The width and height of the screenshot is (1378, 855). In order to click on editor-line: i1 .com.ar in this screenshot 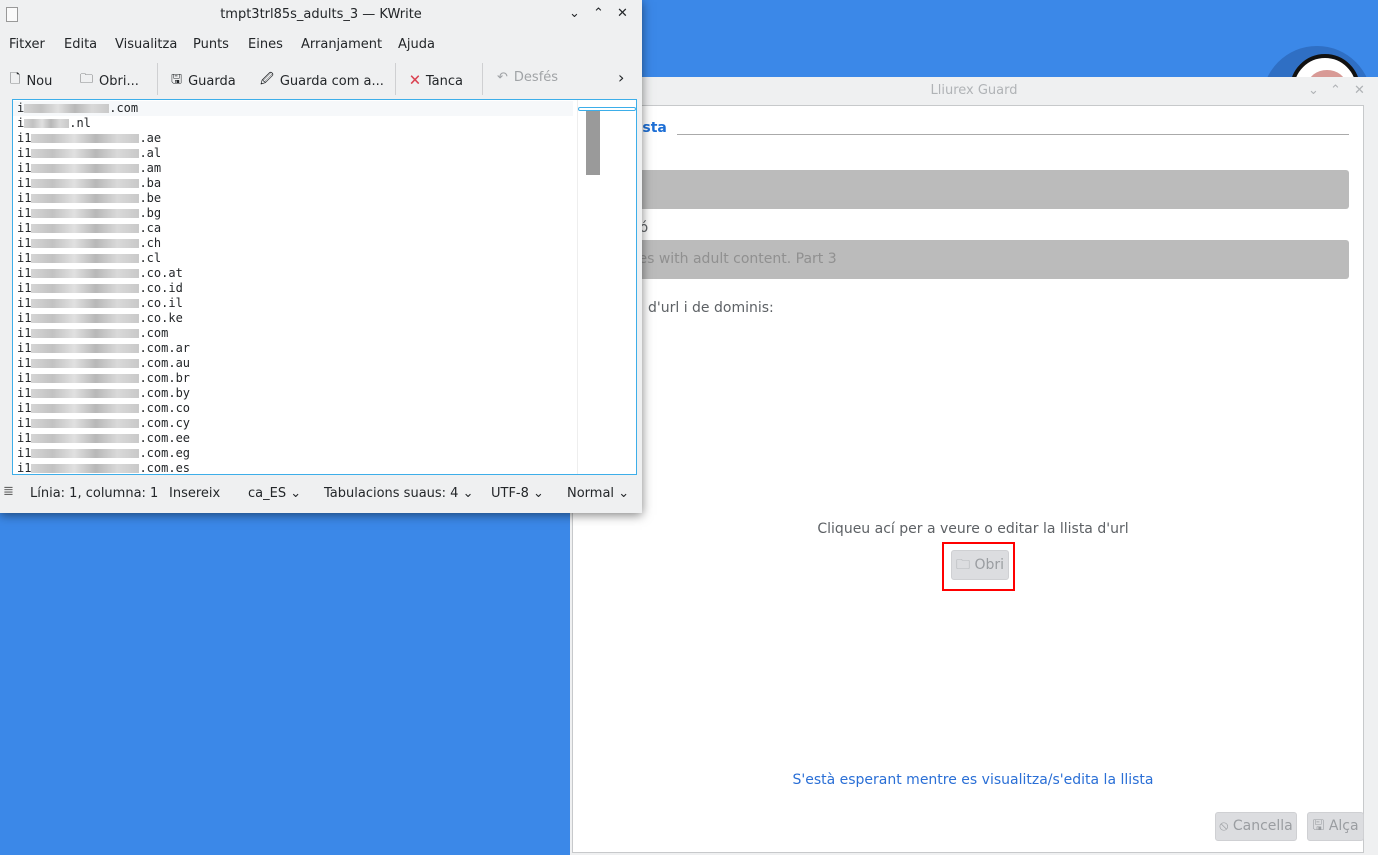, I will do `click(103, 348)`.